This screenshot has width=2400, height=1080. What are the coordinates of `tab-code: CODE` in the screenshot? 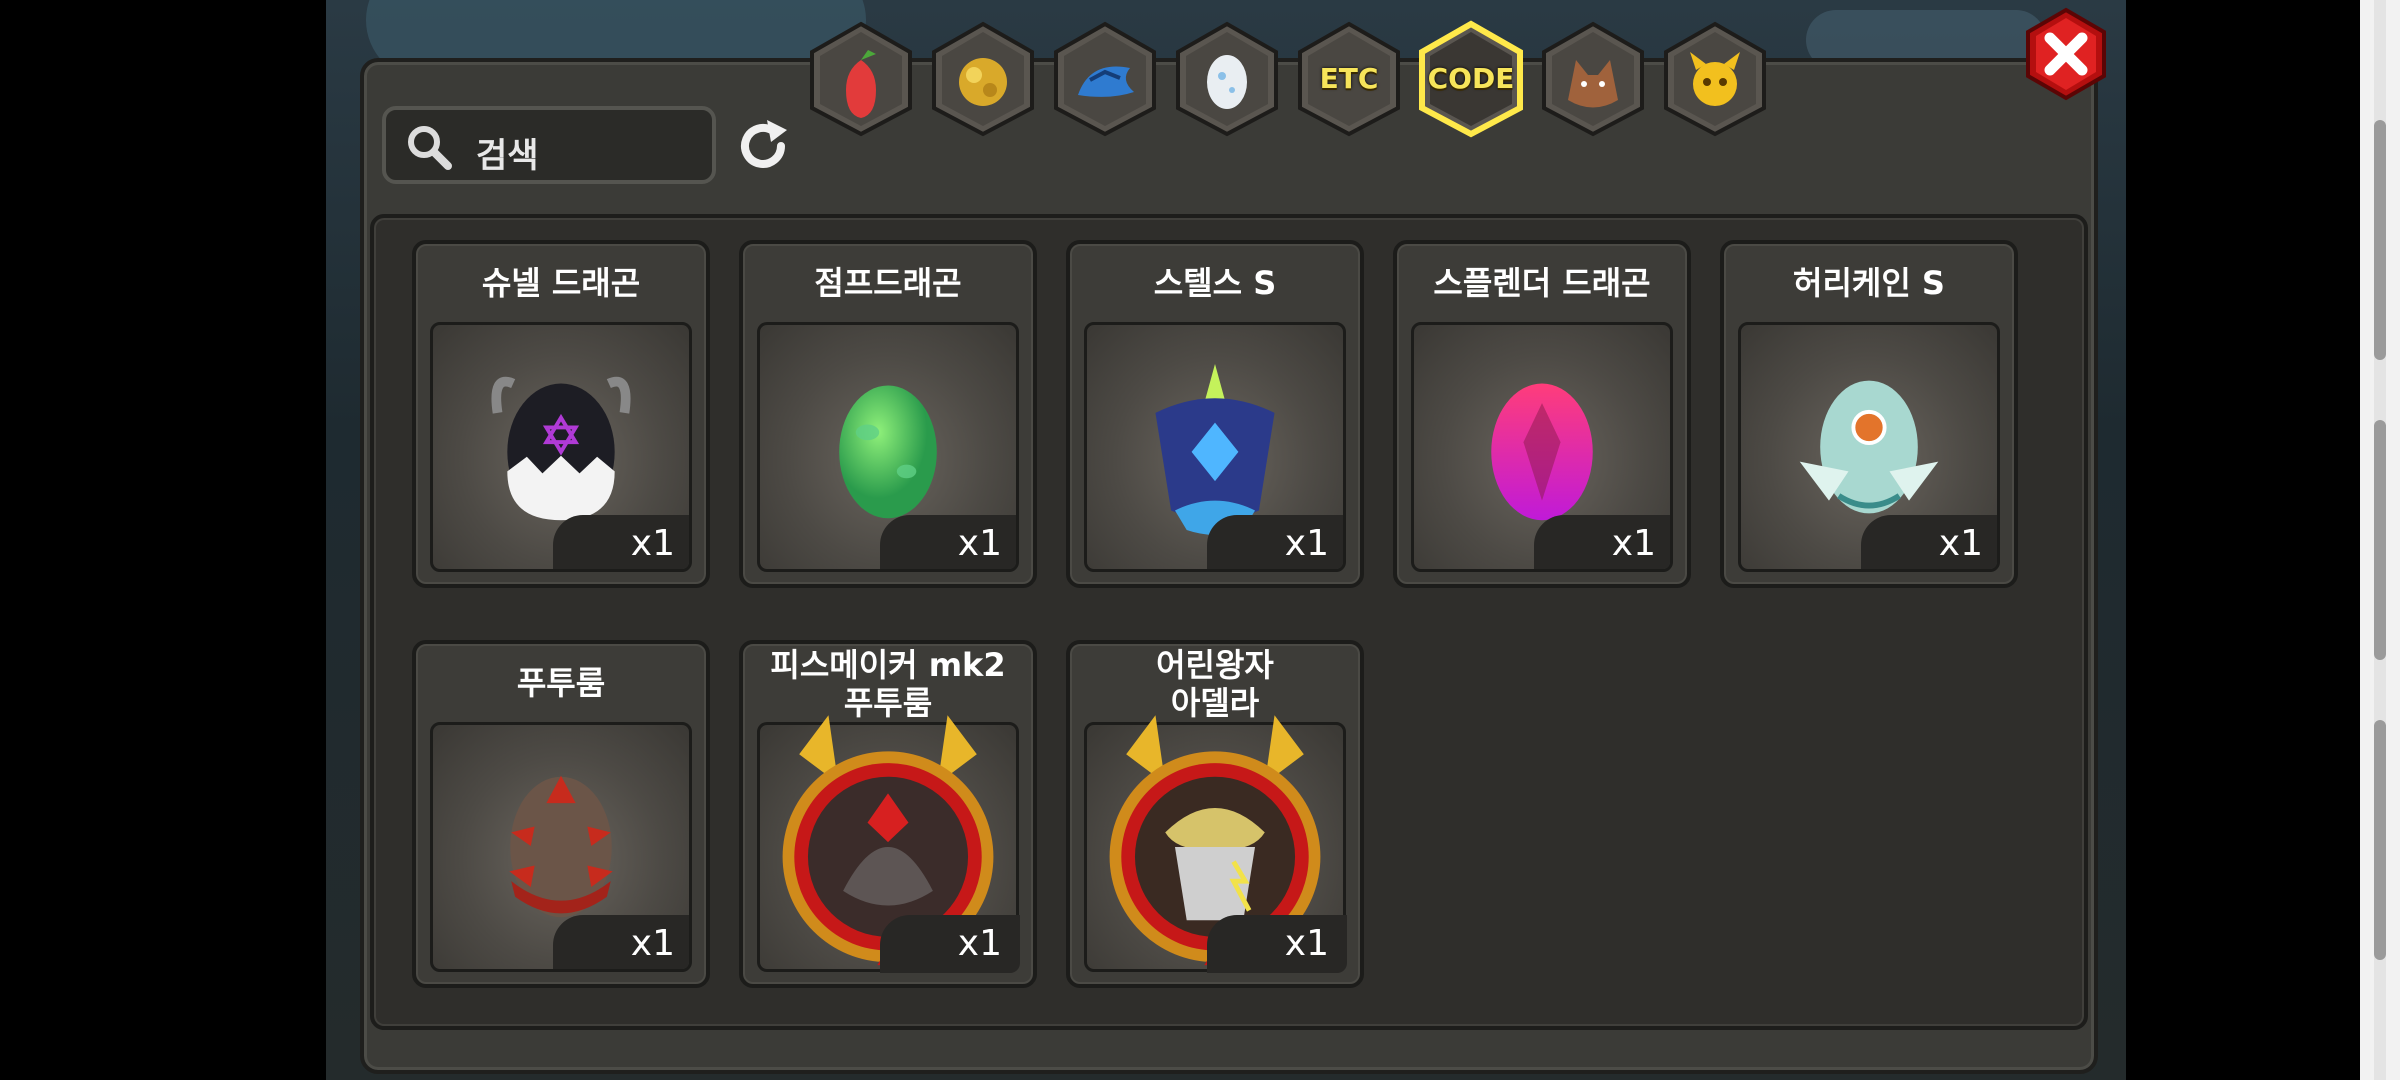 It's located at (1471, 79).